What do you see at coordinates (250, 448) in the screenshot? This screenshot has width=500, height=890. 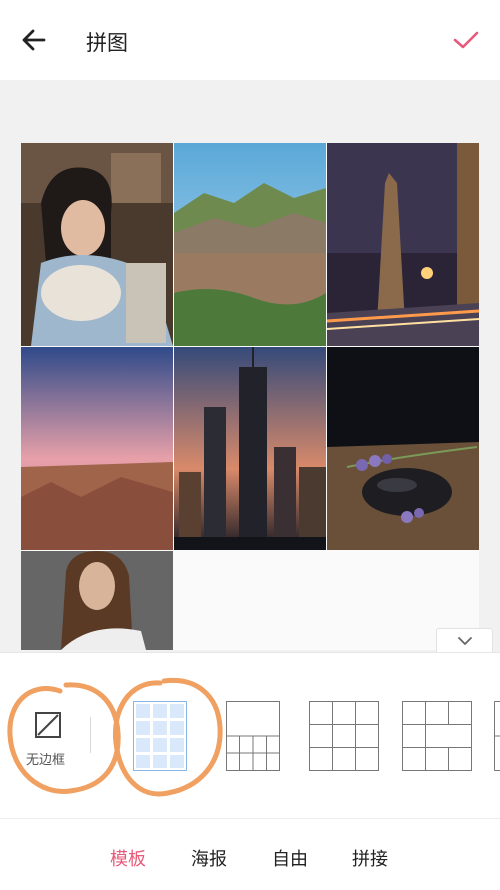 I see `collage-photo-city-skyline` at bounding box center [250, 448].